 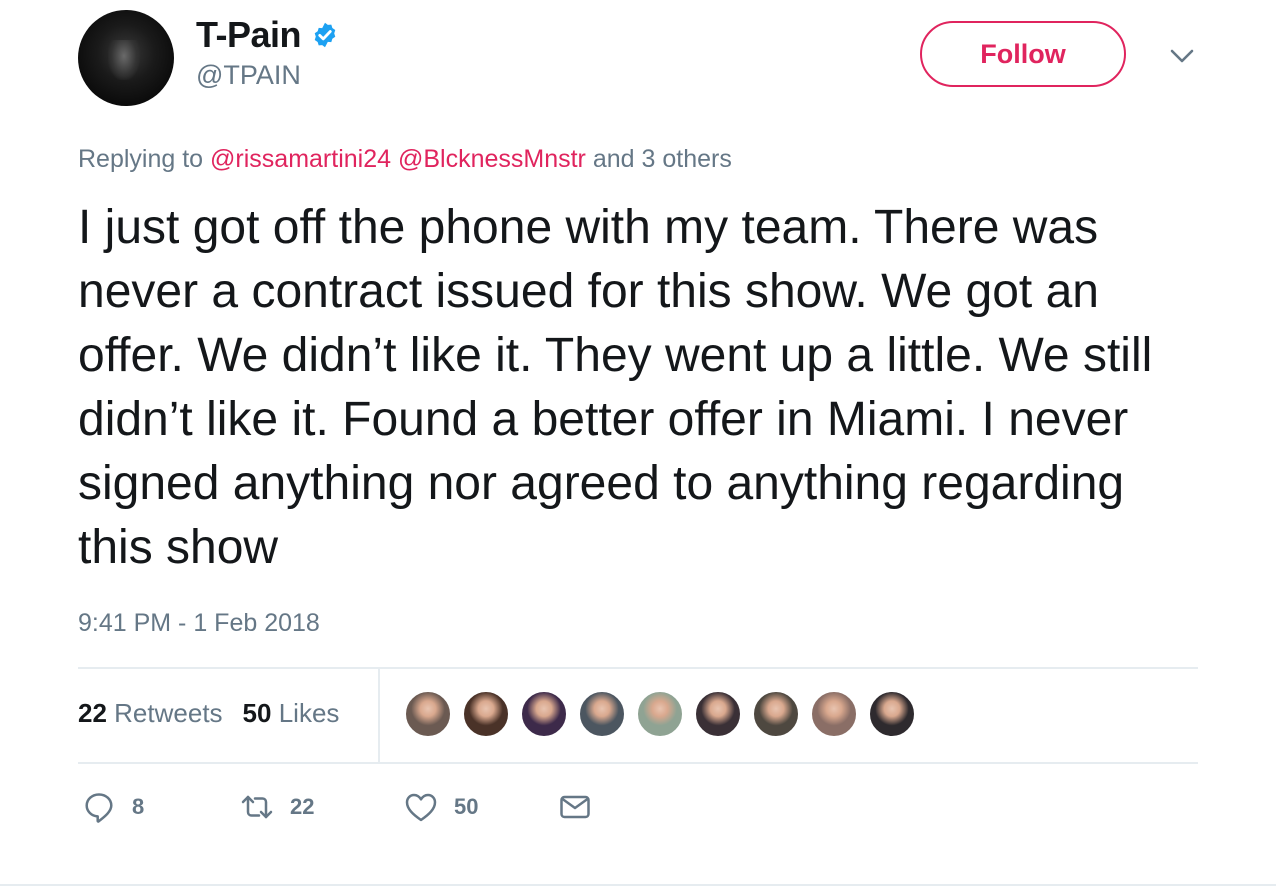 I want to click on retweets-stat: 22 Retweets, so click(x=150, y=713).